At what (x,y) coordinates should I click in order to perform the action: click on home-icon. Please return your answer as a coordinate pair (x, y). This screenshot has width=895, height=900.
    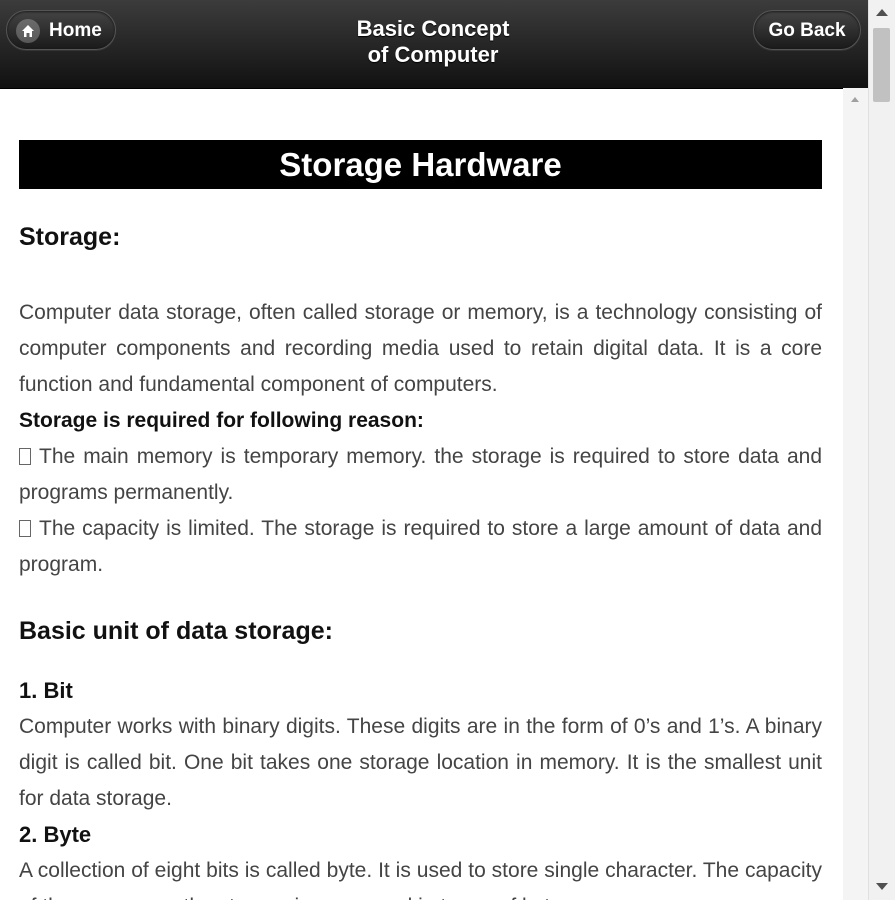
    Looking at the image, I should click on (28, 31).